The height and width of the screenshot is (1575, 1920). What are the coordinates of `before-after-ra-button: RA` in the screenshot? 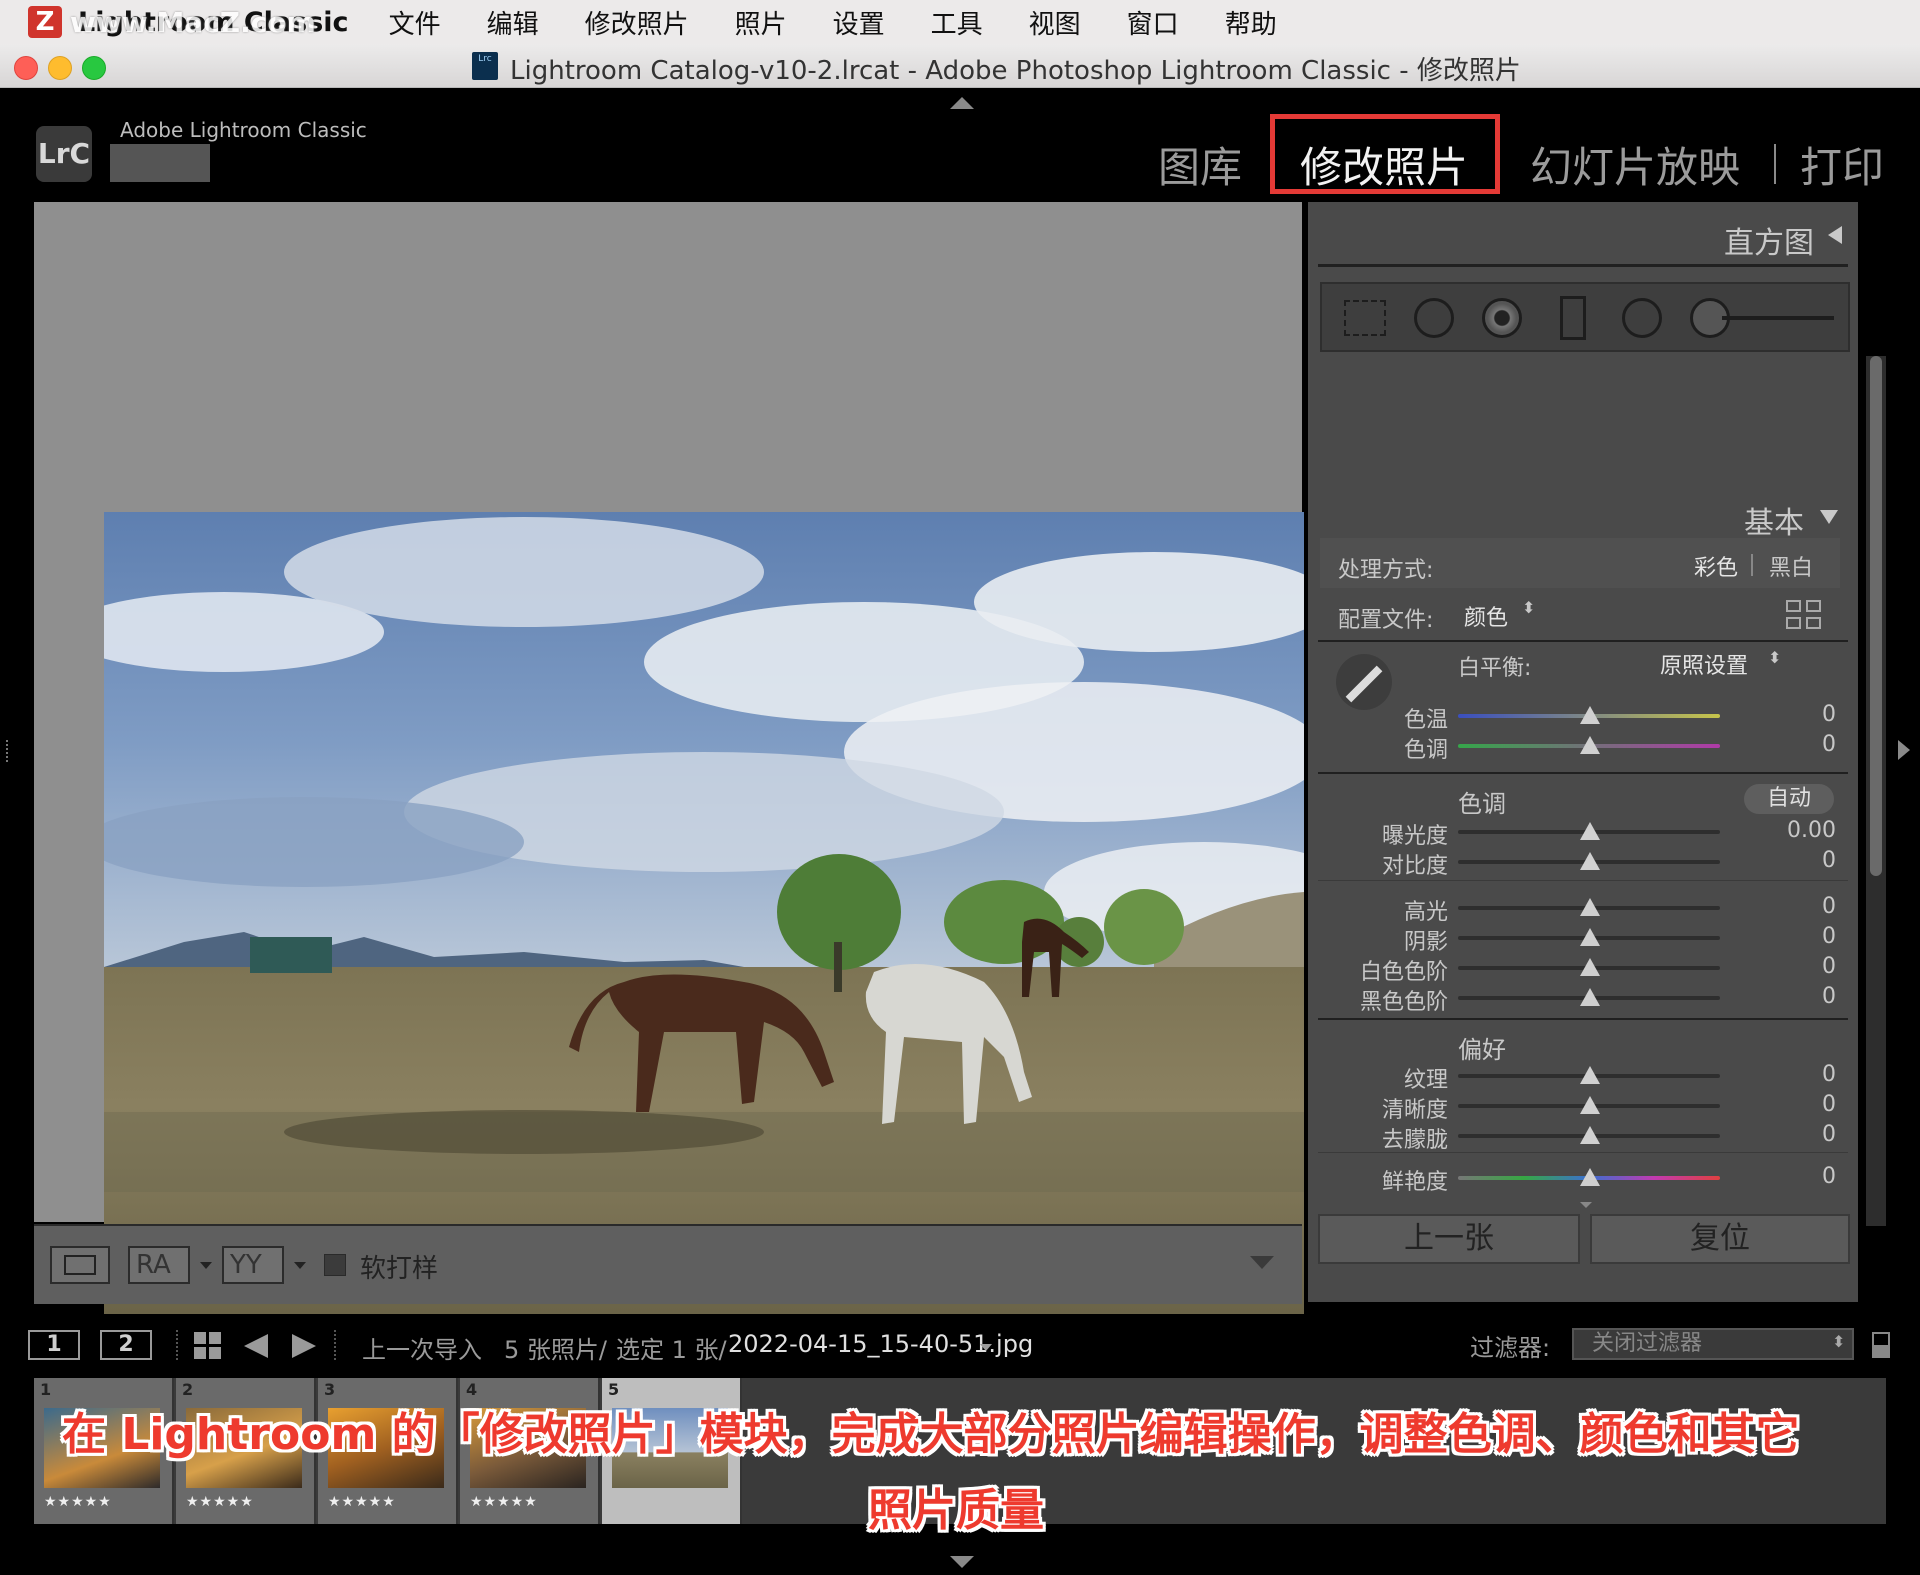 It's located at (159, 1265).